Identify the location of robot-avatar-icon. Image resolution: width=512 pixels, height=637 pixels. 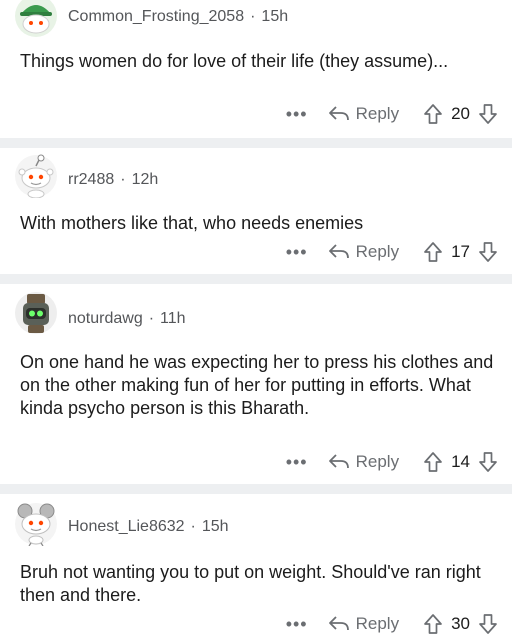
(36, 313).